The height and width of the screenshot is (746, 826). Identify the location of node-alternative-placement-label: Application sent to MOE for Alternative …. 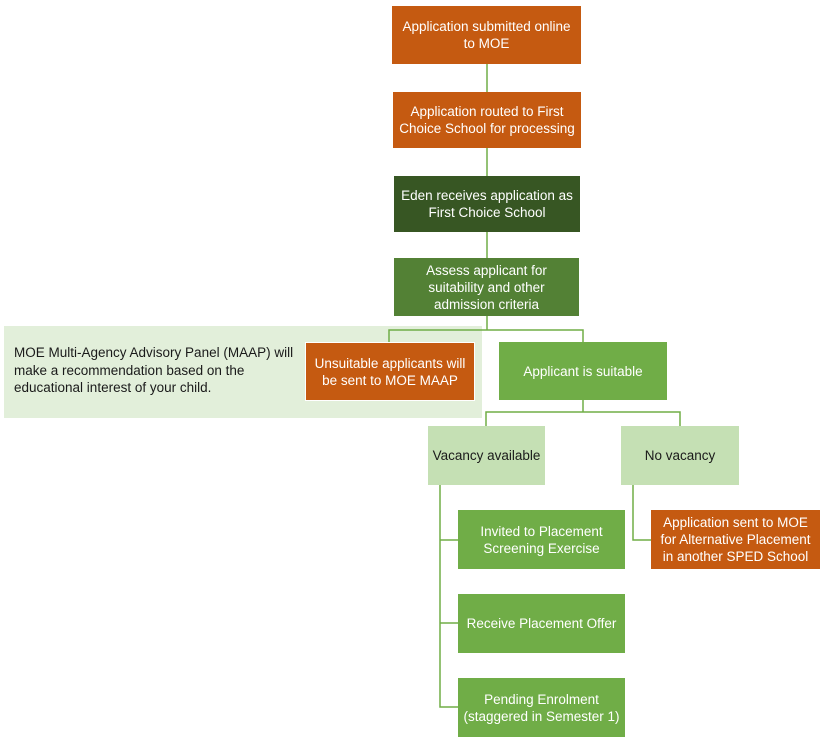
(735, 539).